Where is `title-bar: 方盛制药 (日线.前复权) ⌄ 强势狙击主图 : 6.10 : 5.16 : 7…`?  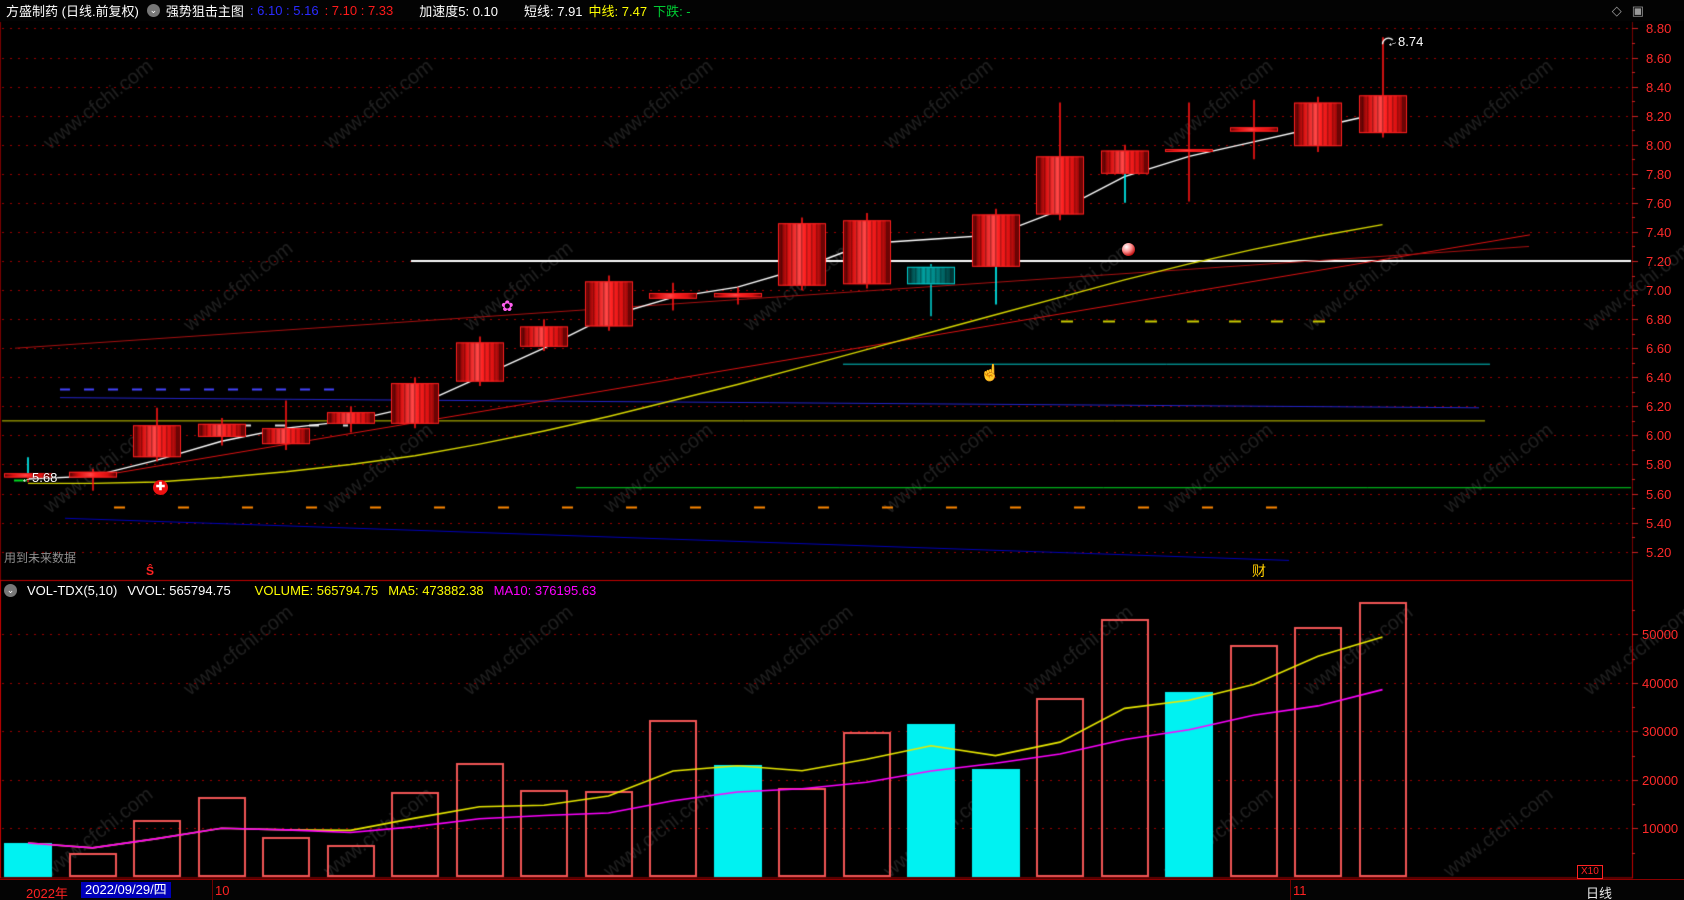
title-bar: 方盛制药 (日线.前复权) ⌄ 强势狙击主图 : 6.10 : 5.16 : 7… is located at coordinates (842, 10).